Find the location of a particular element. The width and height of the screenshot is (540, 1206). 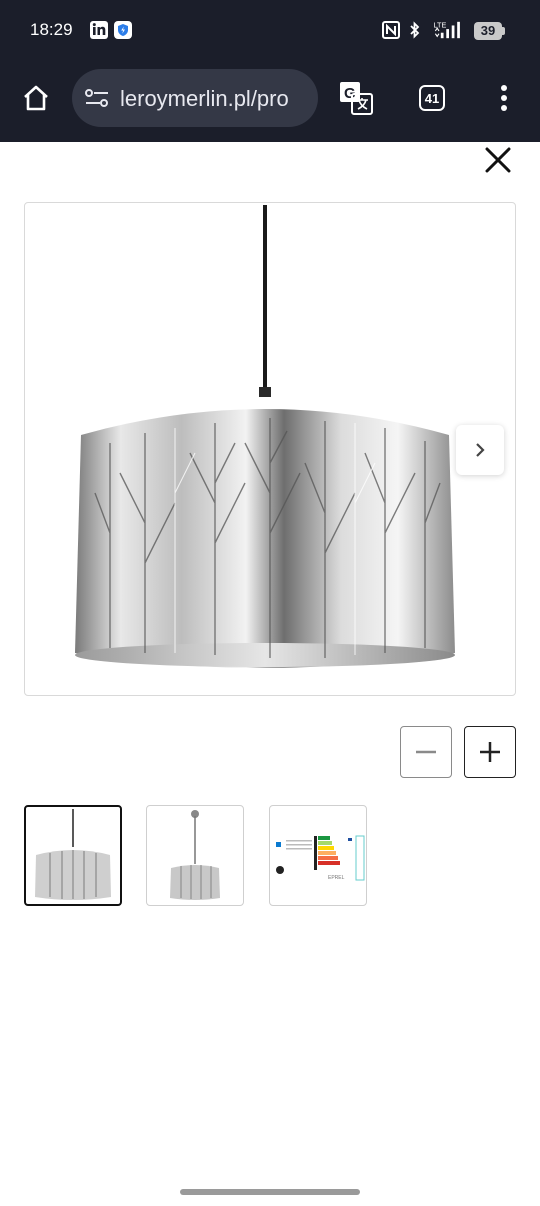

battery-icon: 39 is located at coordinates (490, 31).